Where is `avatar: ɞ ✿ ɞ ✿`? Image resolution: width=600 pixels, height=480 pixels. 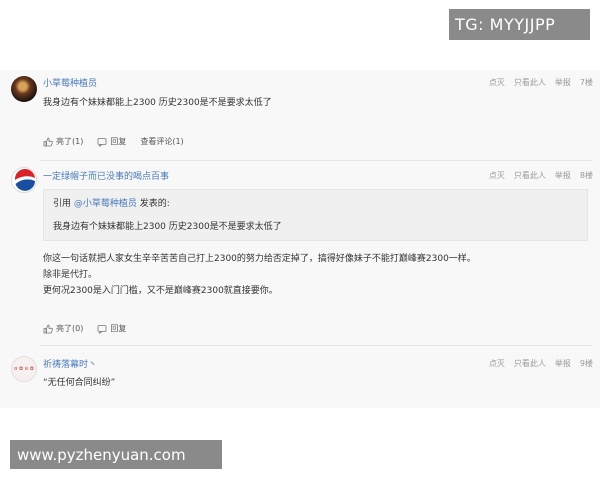
avatar: ɞ ✿ ɞ ✿ is located at coordinates (24, 369).